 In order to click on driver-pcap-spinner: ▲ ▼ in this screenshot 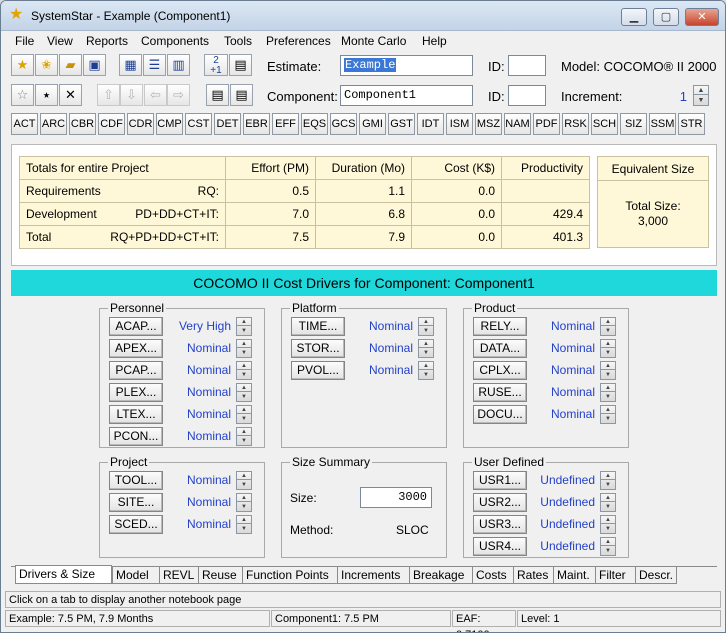, I will do `click(244, 370)`.